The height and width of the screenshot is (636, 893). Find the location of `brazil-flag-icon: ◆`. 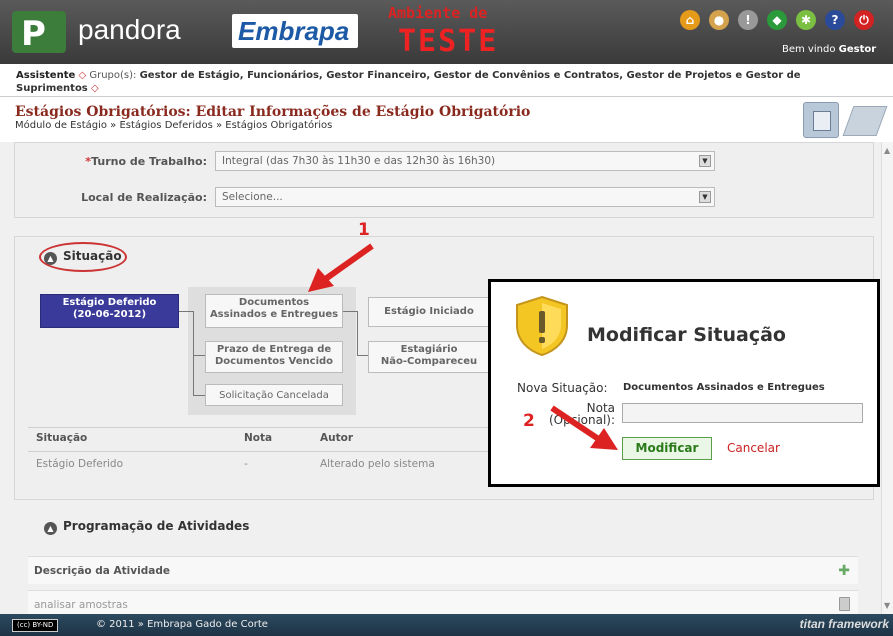

brazil-flag-icon: ◆ is located at coordinates (777, 20).